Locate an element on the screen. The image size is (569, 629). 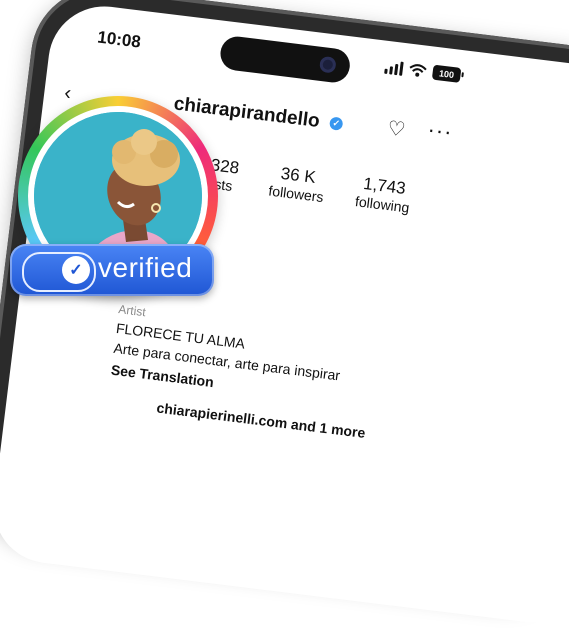
verified-badge: ✓ verified is located at coordinates (112, 270).